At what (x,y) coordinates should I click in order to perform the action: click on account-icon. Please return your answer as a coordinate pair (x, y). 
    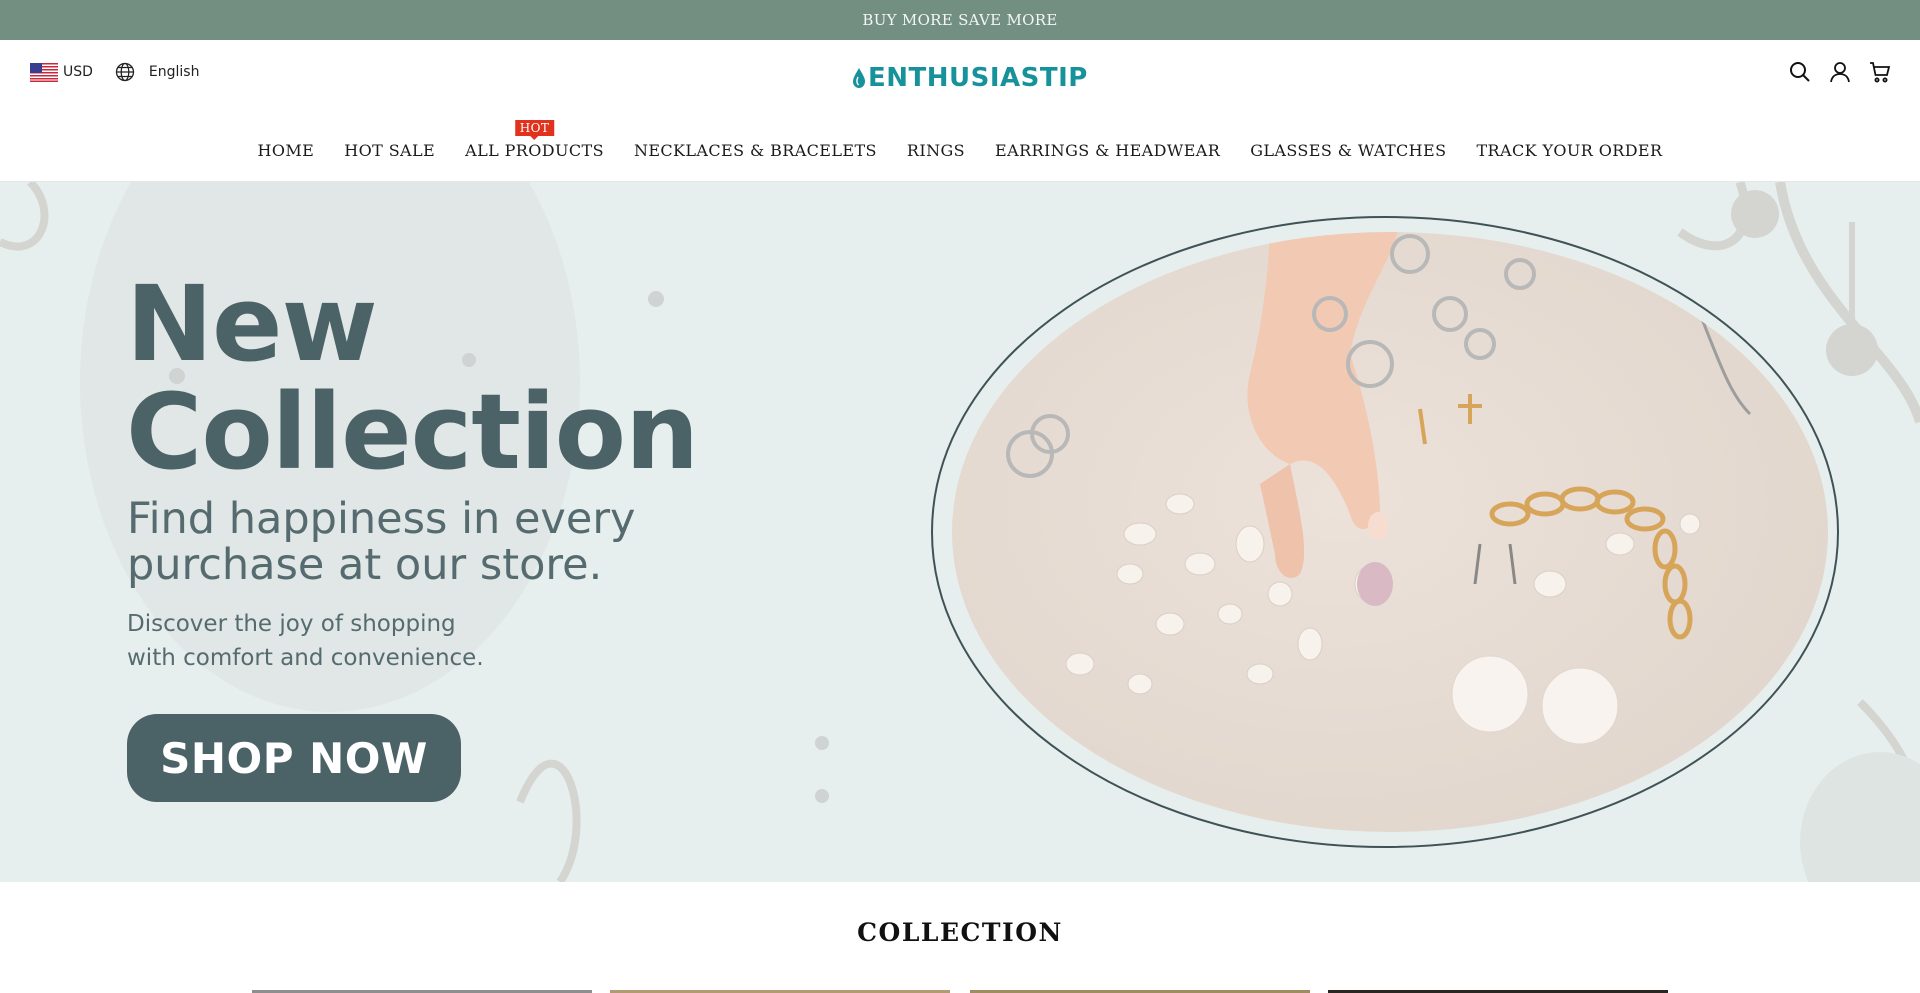
    Looking at the image, I should click on (1840, 72).